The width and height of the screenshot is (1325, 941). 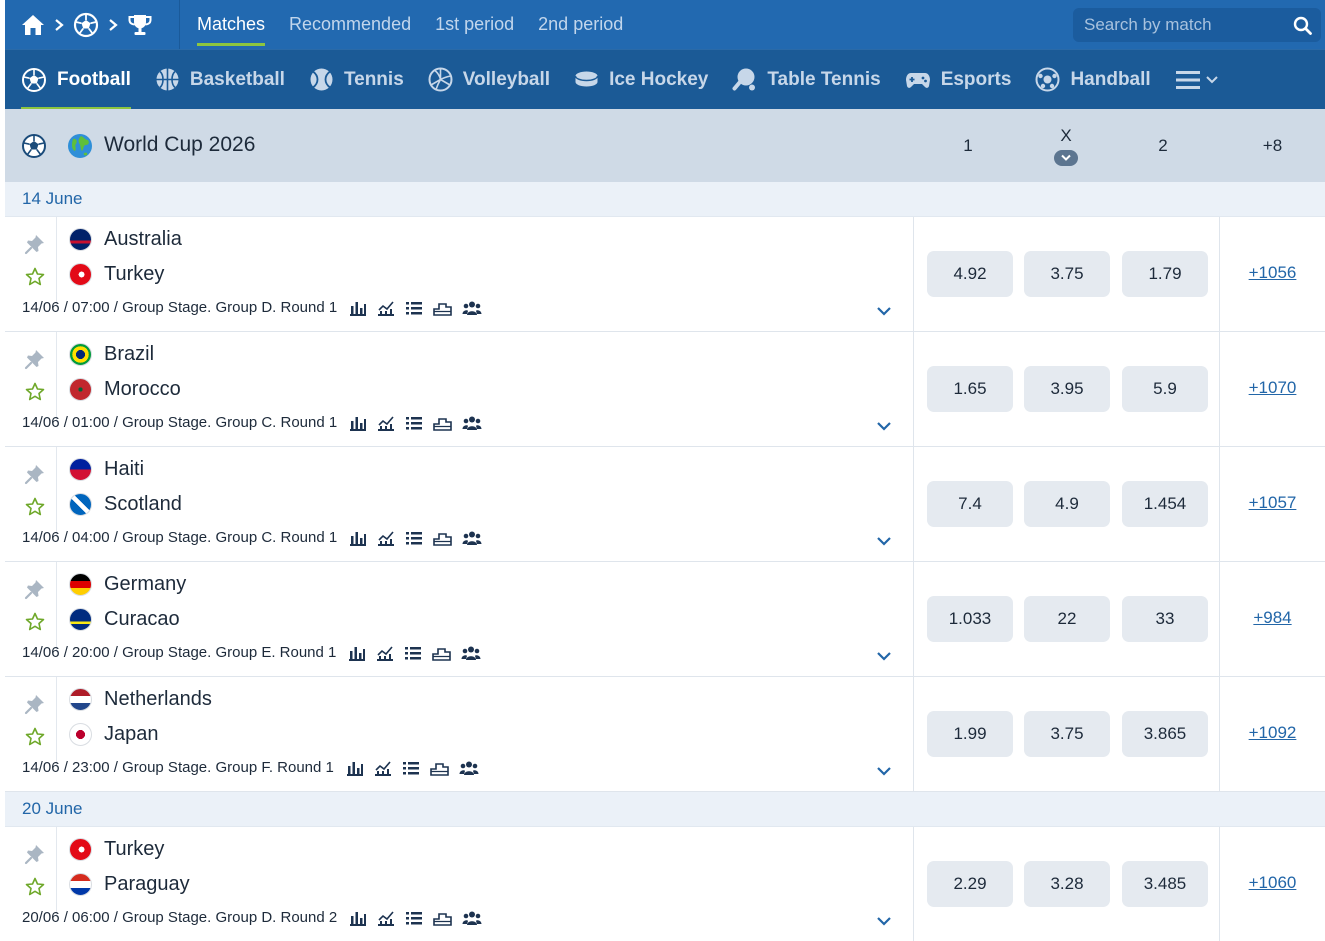 I want to click on odd-2-button: 1.454, so click(x=1165, y=504).